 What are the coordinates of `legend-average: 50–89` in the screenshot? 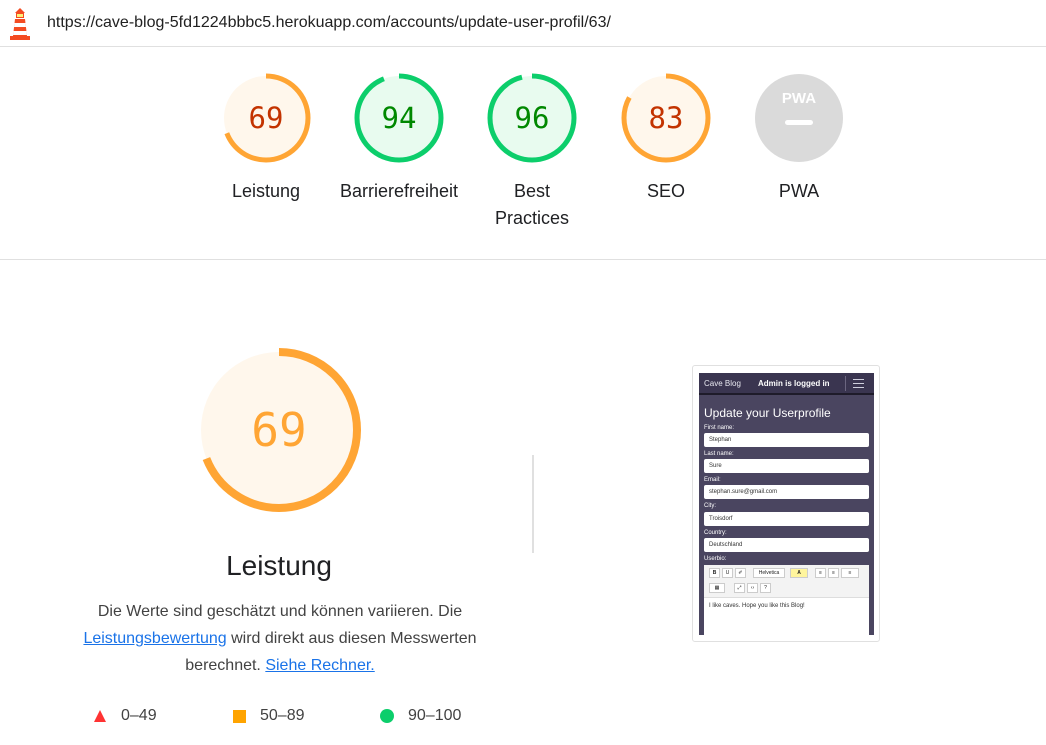 It's located at (268, 716).